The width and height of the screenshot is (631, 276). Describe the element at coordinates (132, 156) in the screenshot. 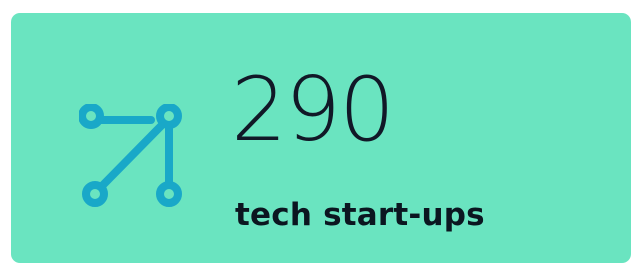

I see `network-nodes-icon` at that location.